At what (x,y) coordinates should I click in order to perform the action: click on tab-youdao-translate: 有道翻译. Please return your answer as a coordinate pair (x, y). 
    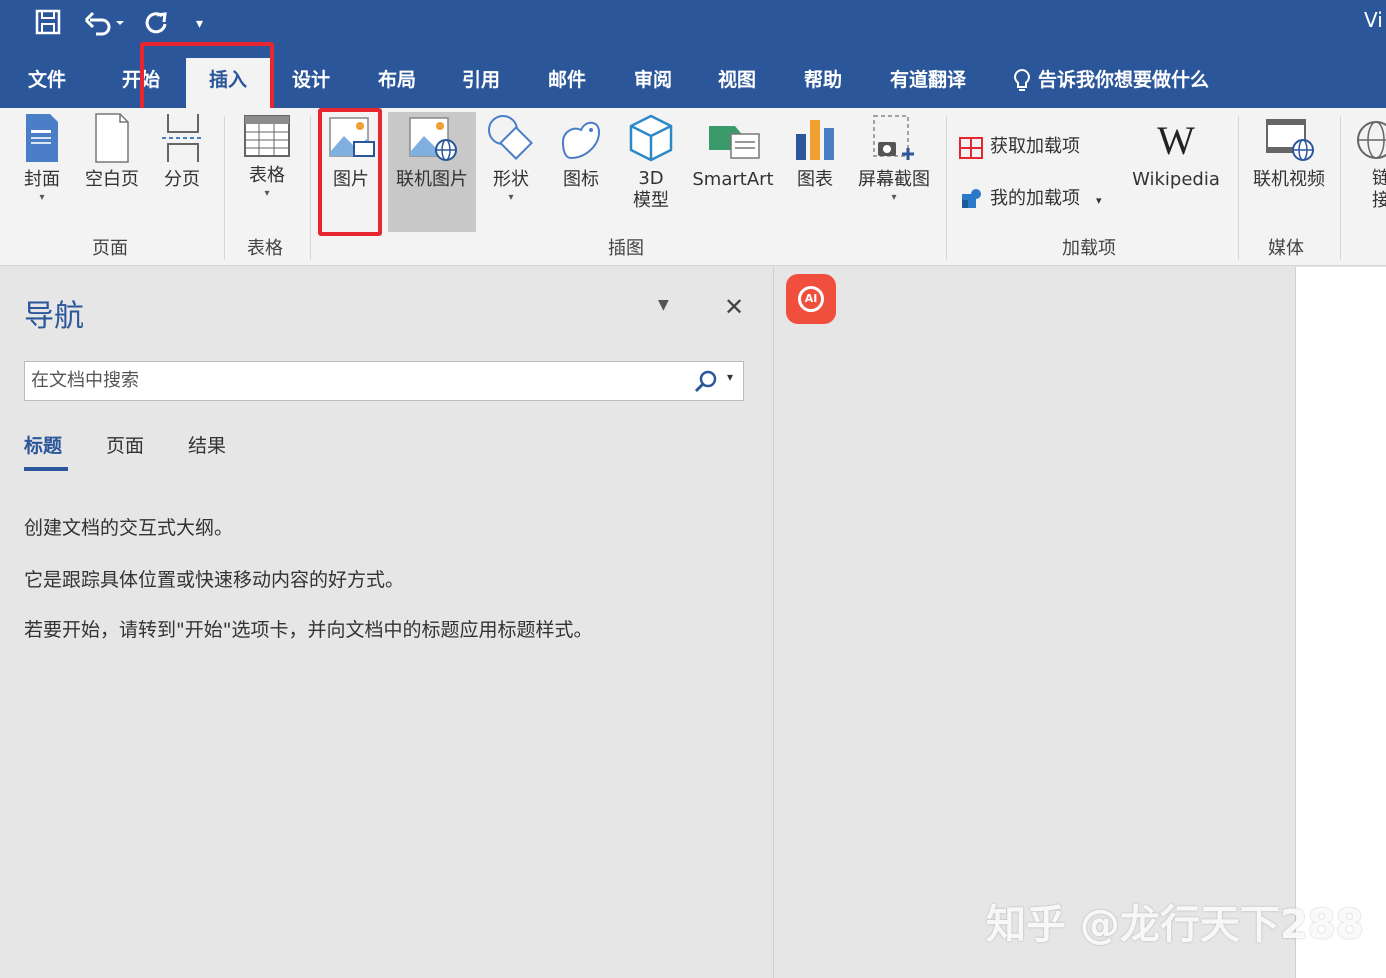
    Looking at the image, I should click on (928, 83).